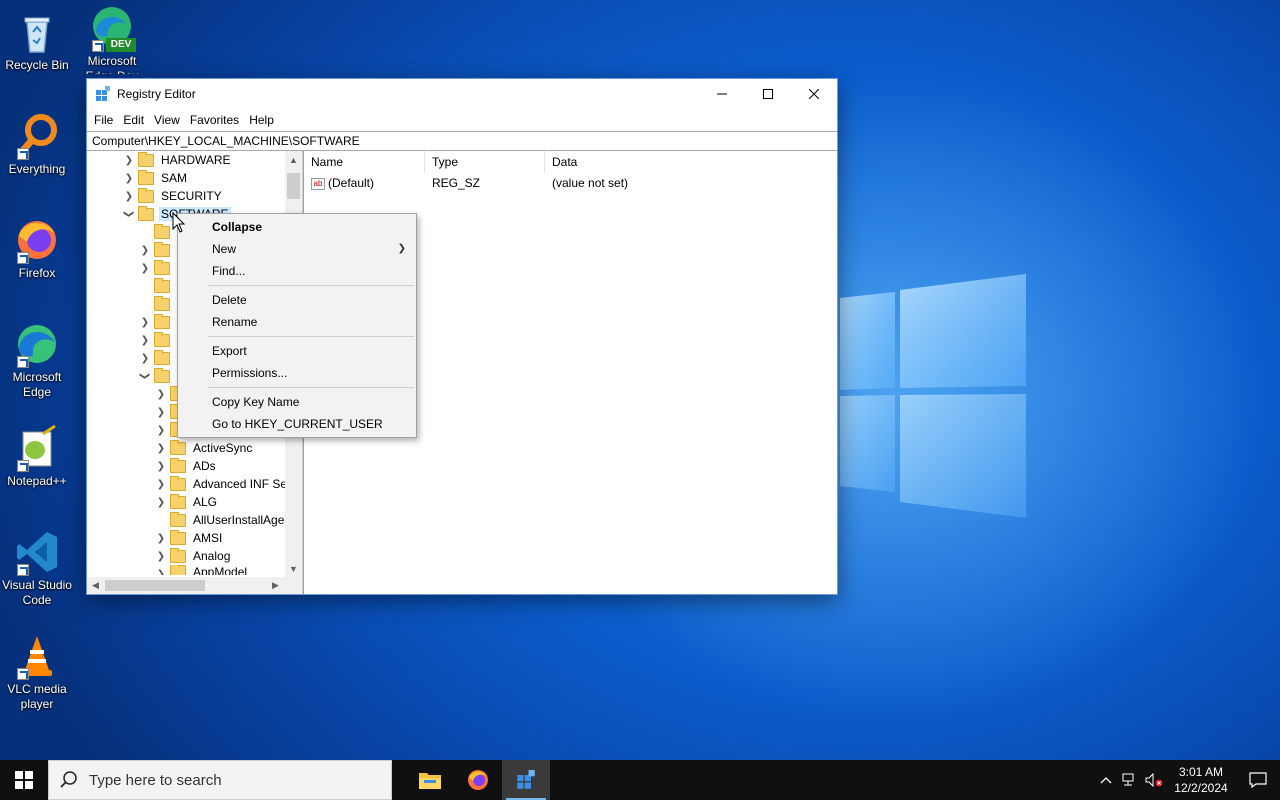 The width and height of the screenshot is (1280, 800). Describe the element at coordinates (174, 178) in the screenshot. I see `tree-key-label: SAM` at that location.